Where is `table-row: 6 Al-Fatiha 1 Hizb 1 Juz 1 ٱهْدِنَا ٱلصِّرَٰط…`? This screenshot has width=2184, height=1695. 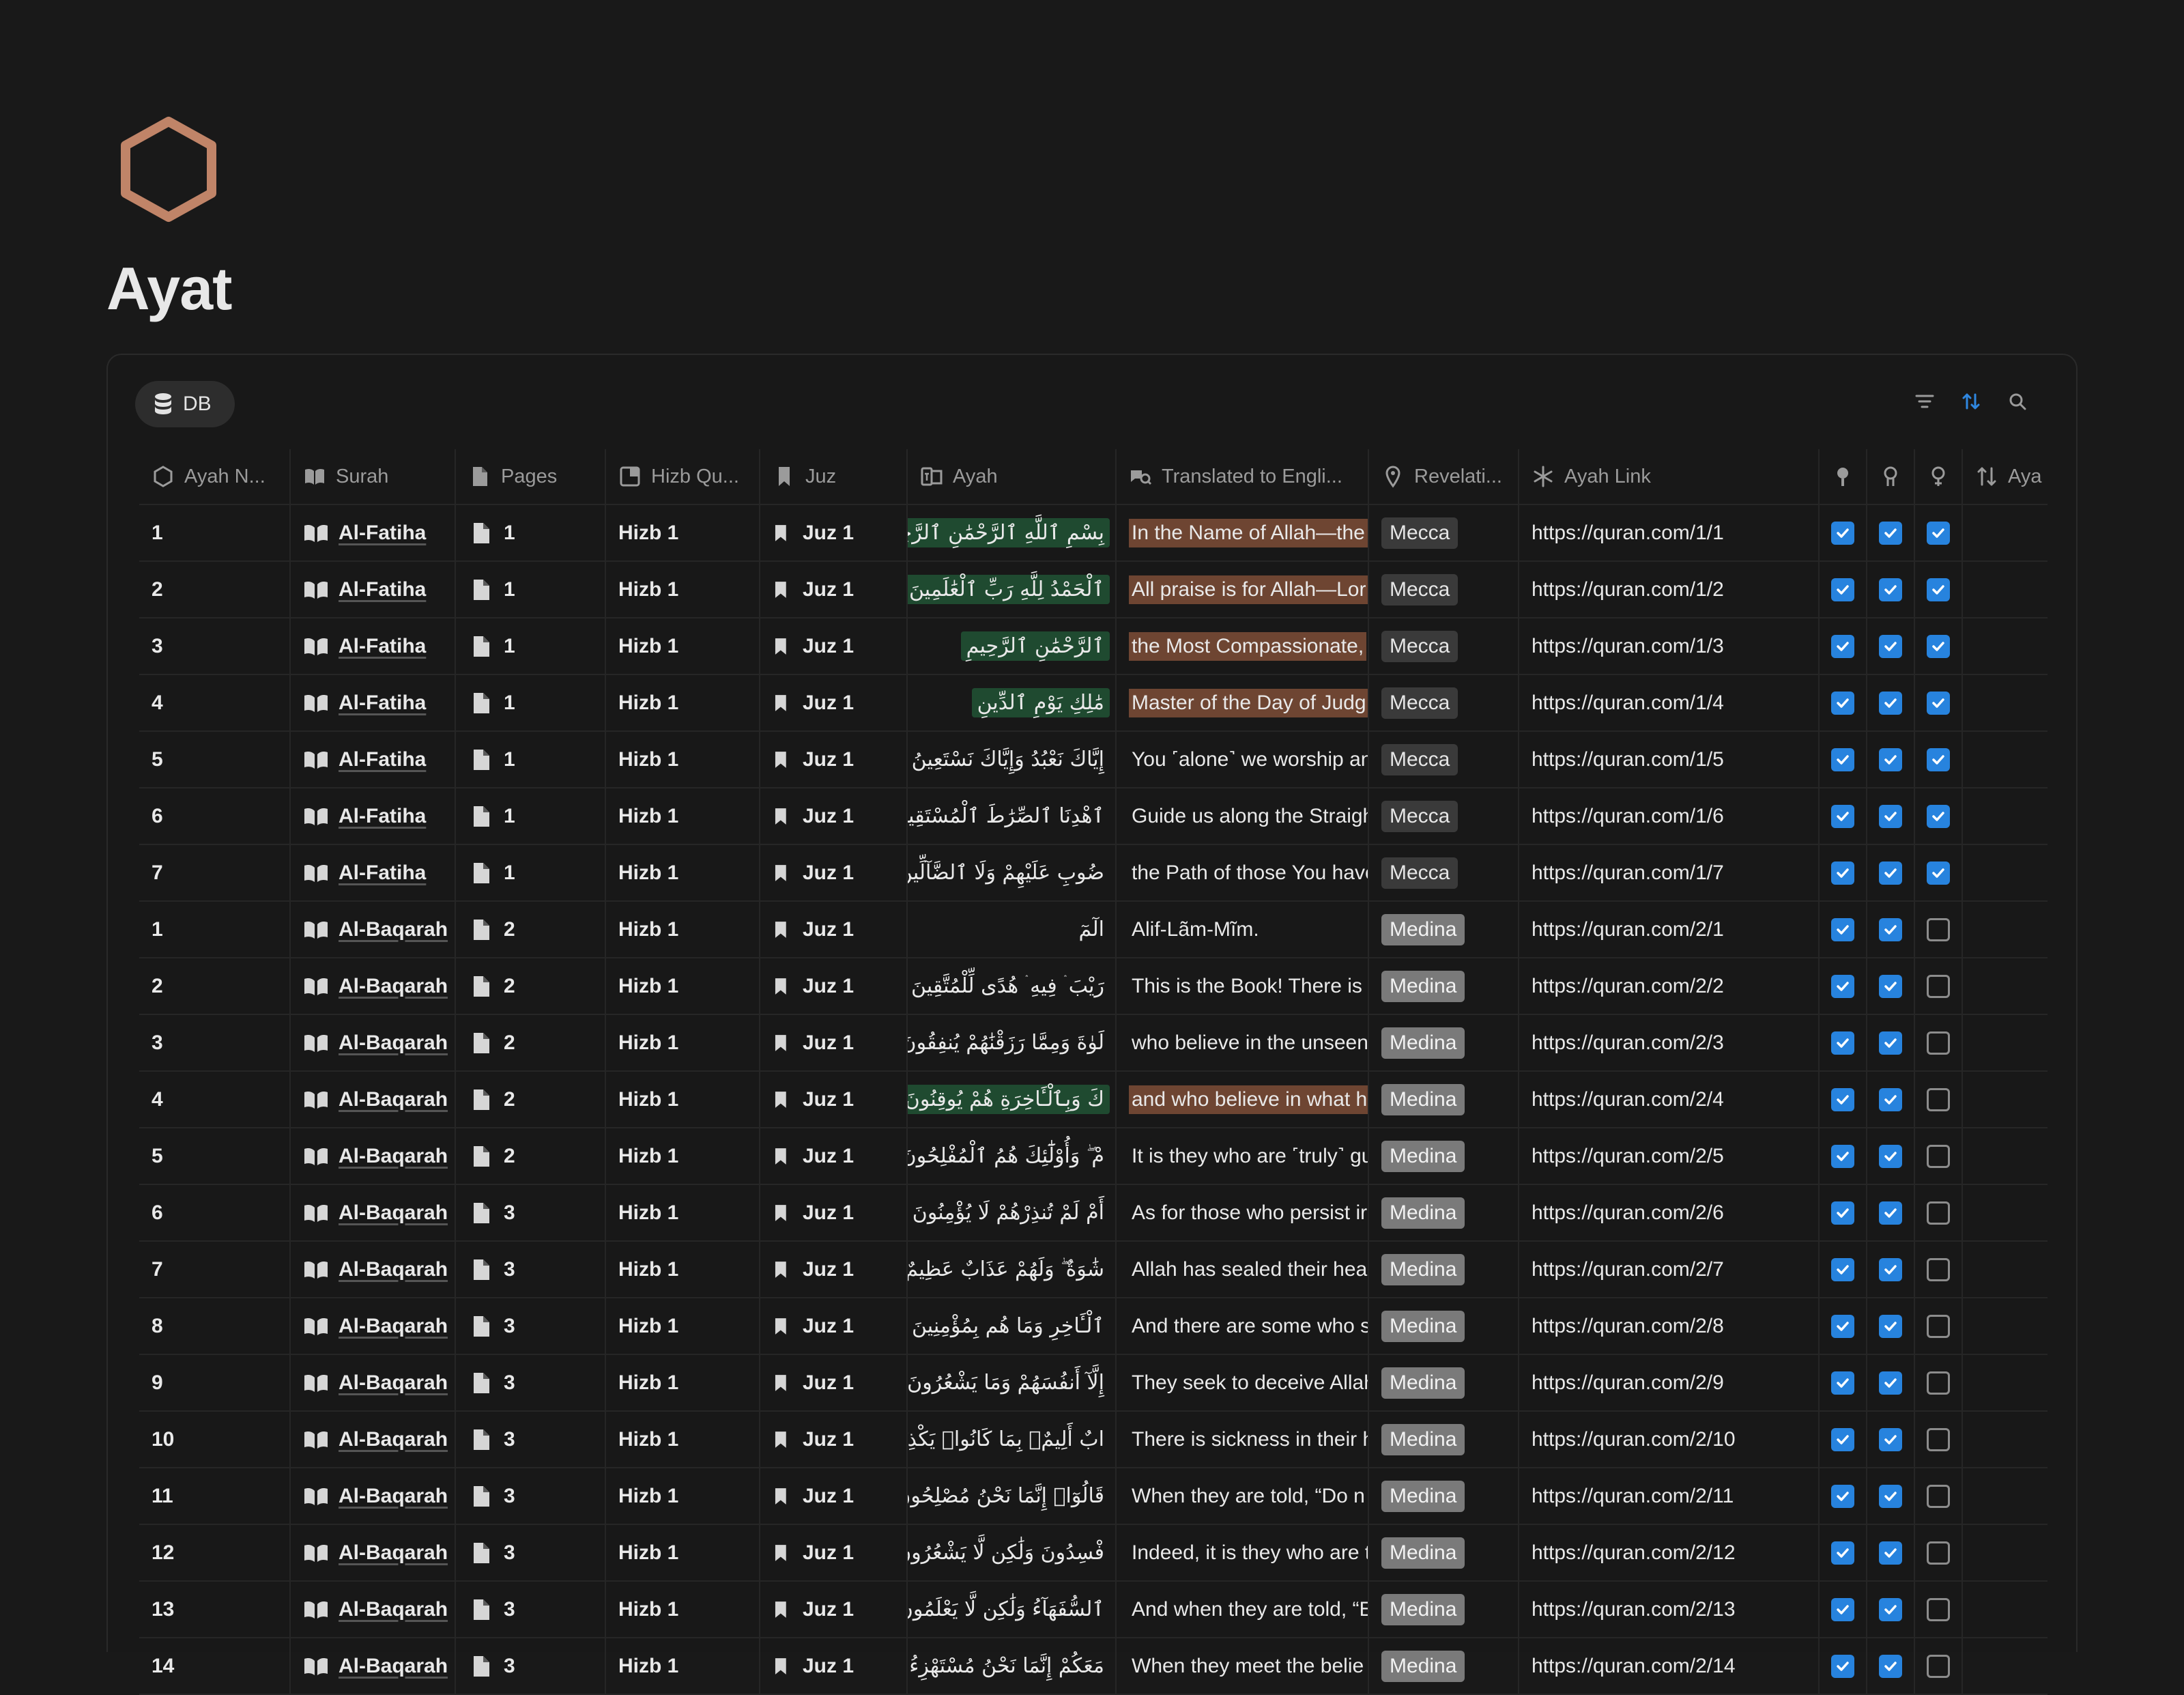
table-row: 6 Al-Fatiha 1 Hizb 1 Juz 1 ٱهْدِنَا ٱلصِّرَٰط… is located at coordinates (1093, 816).